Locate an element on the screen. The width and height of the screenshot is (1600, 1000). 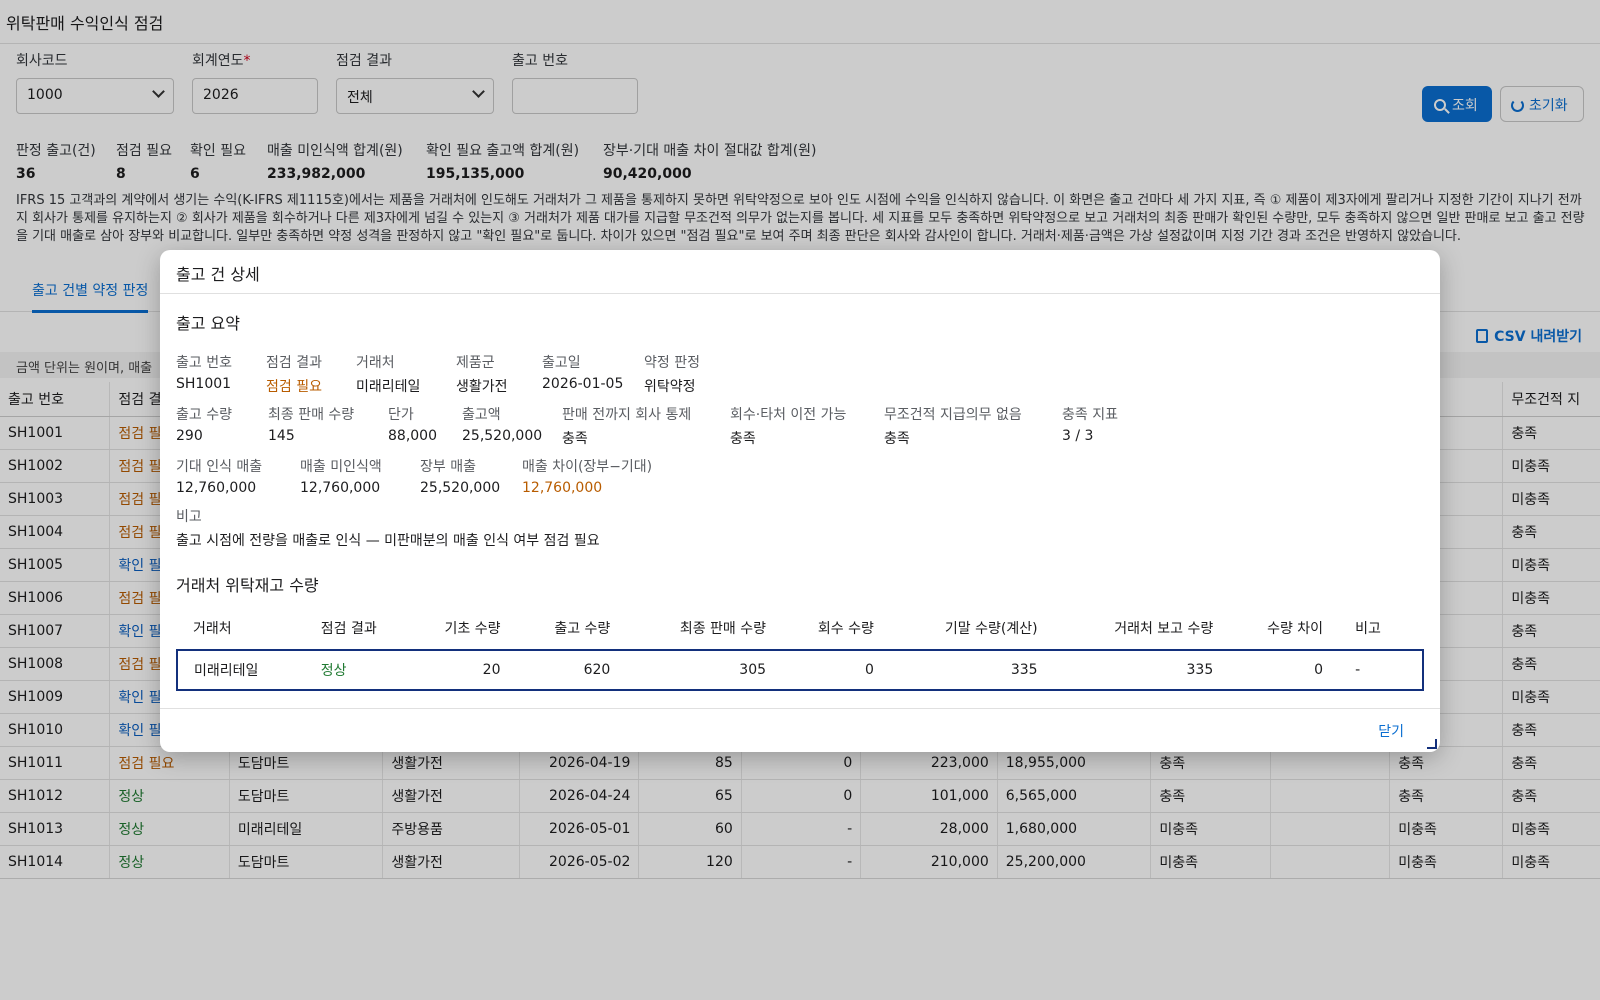
field-return: 회수·타처 이전 가능충족 is located at coordinates (788, 426).